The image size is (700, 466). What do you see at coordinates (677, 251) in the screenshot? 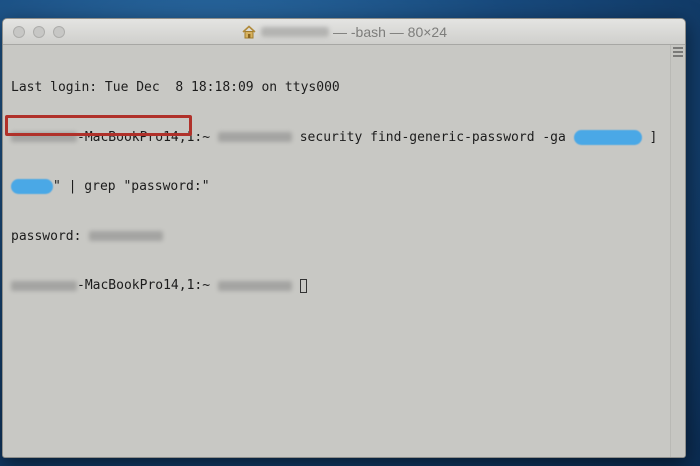
I see `scrollbar` at bounding box center [677, 251].